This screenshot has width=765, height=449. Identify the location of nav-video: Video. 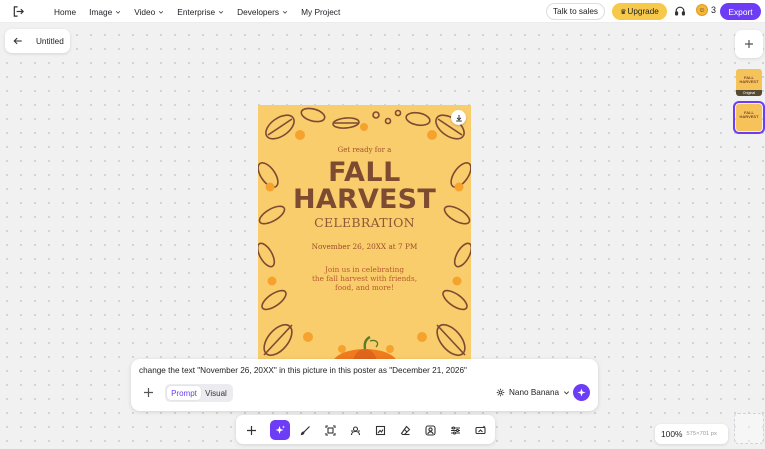
(149, 12).